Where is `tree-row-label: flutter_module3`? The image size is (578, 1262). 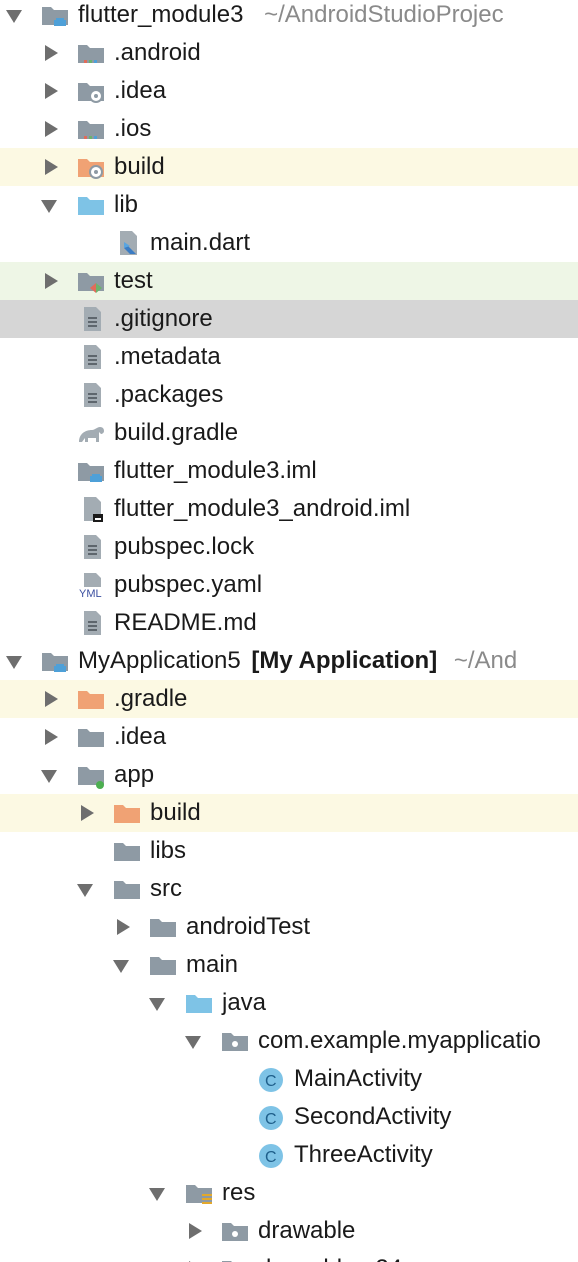 tree-row-label: flutter_module3 is located at coordinates (161, 14).